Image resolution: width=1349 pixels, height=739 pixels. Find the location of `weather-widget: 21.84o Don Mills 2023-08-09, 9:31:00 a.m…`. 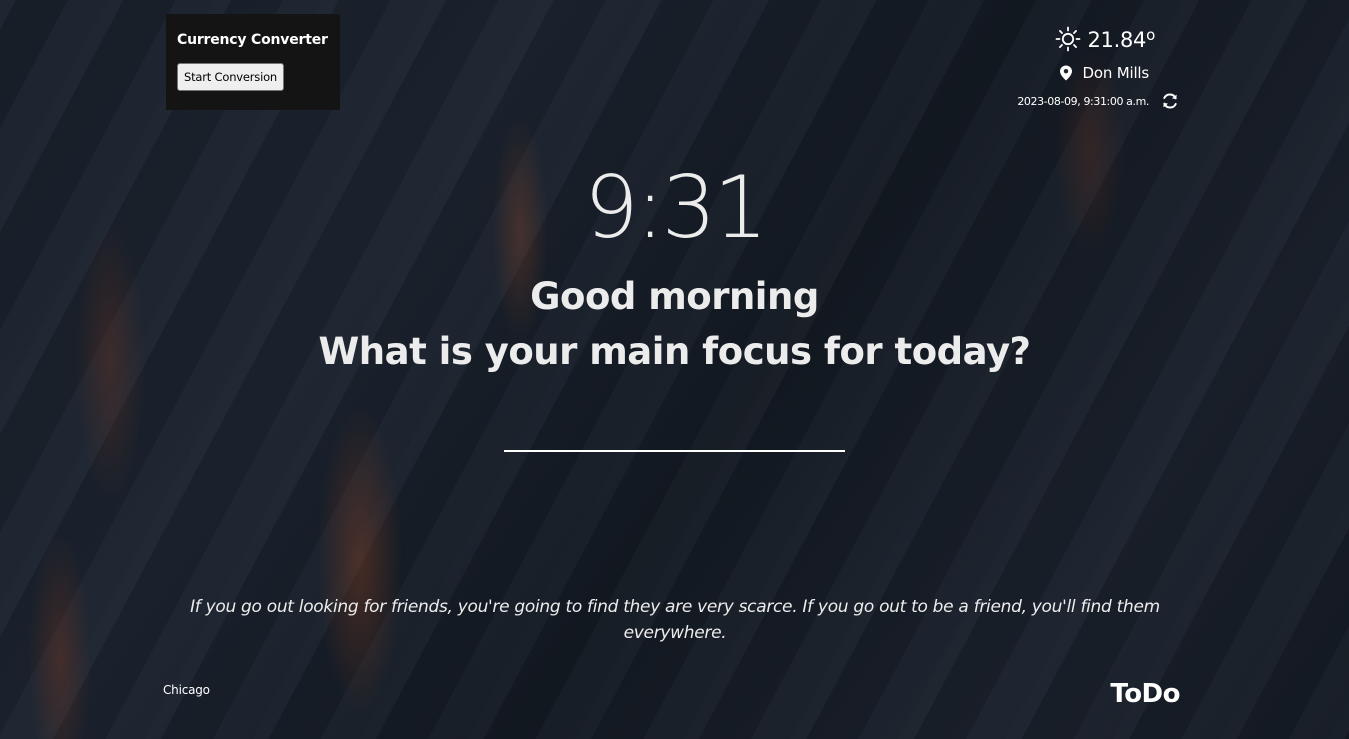

weather-widget: 21.84o Don Mills 2023-08-09, 9:31:00 a.m… is located at coordinates (1079, 71).